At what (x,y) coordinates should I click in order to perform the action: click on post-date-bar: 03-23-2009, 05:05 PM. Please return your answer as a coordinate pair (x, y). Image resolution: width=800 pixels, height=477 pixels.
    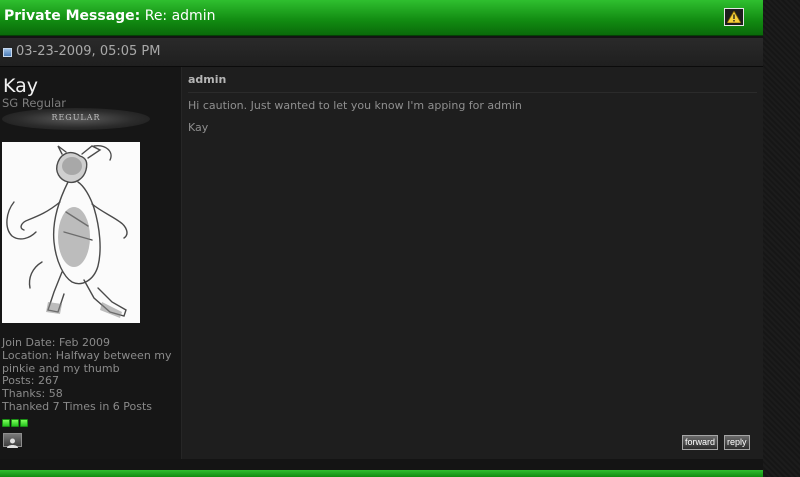
    Looking at the image, I should click on (381, 52).